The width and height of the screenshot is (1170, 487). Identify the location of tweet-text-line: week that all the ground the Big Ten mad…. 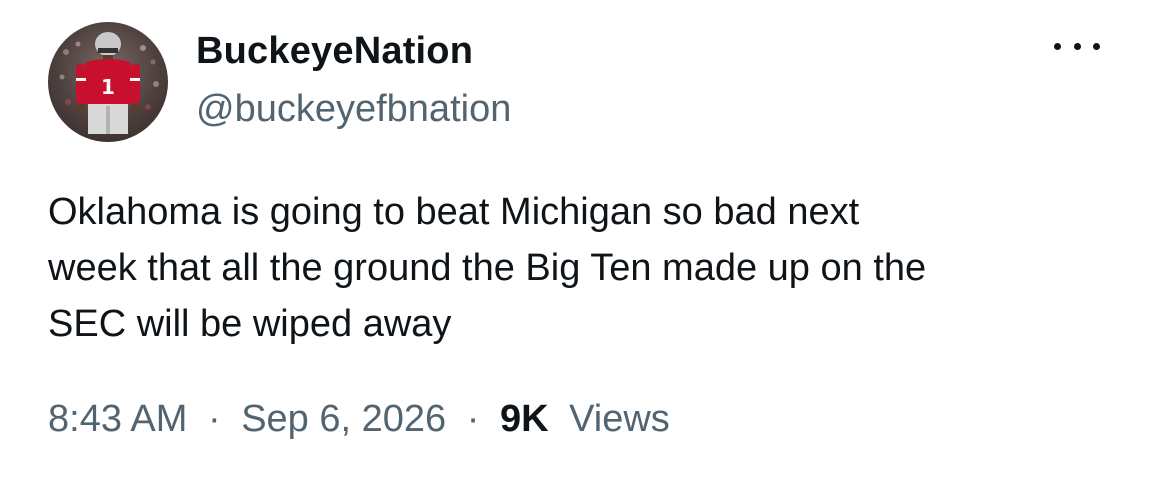
(487, 268).